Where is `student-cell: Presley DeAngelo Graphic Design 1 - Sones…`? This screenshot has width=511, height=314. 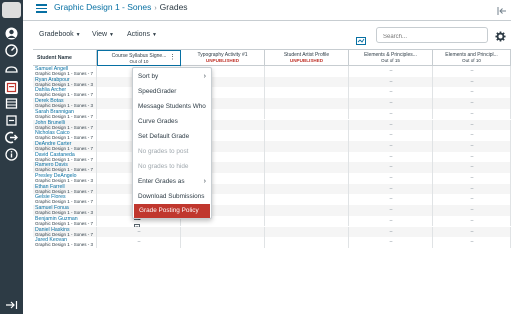
student-cell: Presley DeAngelo Graphic Design 1 - Sones… is located at coordinates (65, 178).